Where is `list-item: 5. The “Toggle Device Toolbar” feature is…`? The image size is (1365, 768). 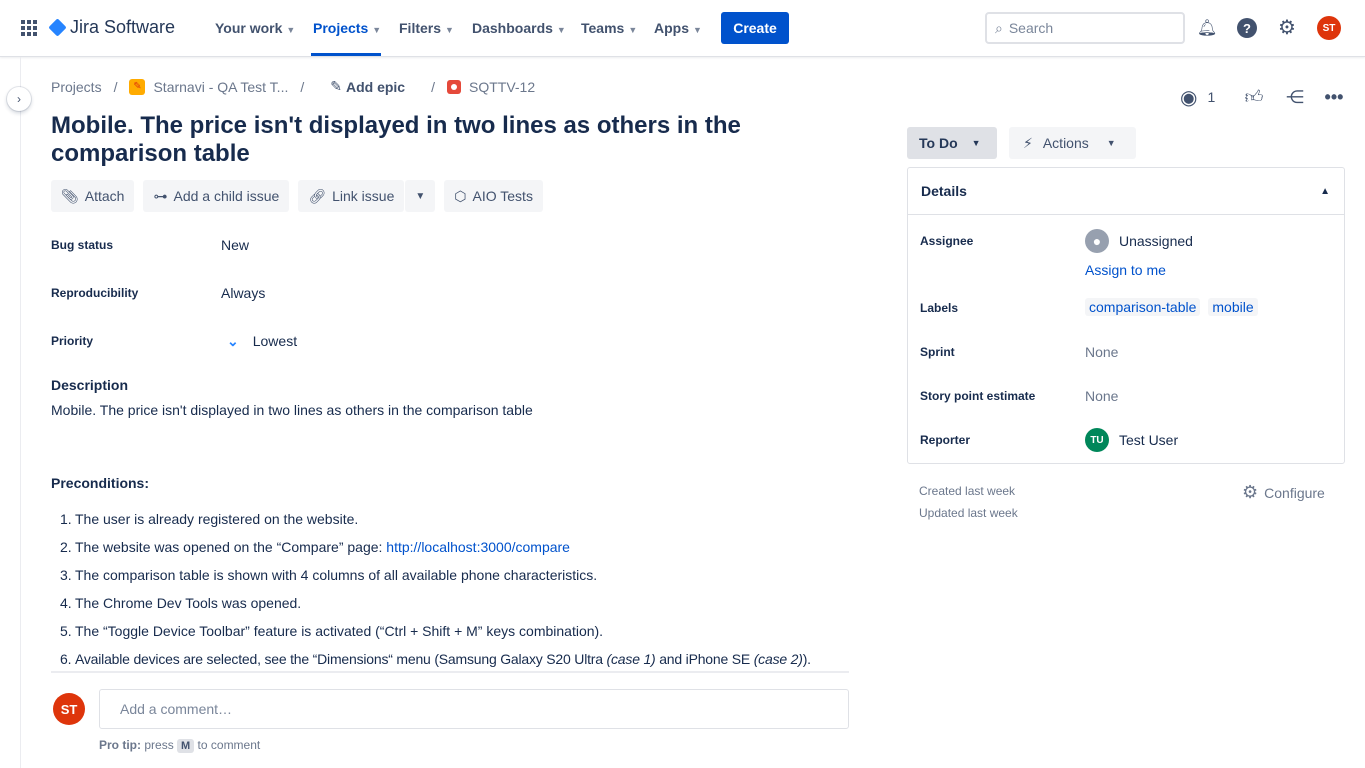 list-item: 5. The “Toggle Device Toolbar” feature is… is located at coordinates (450, 636).